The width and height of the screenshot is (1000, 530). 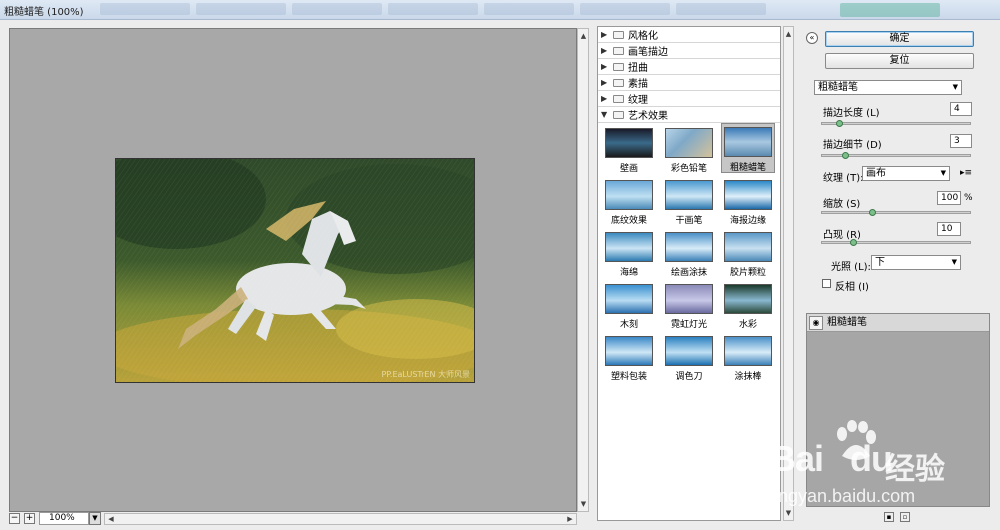 What do you see at coordinates (689, 35) in the screenshot?
I see `category-stylize: ▶ 风格化` at bounding box center [689, 35].